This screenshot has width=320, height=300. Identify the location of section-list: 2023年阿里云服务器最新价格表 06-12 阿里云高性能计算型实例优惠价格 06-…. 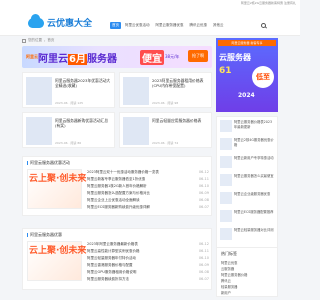
(148, 262).